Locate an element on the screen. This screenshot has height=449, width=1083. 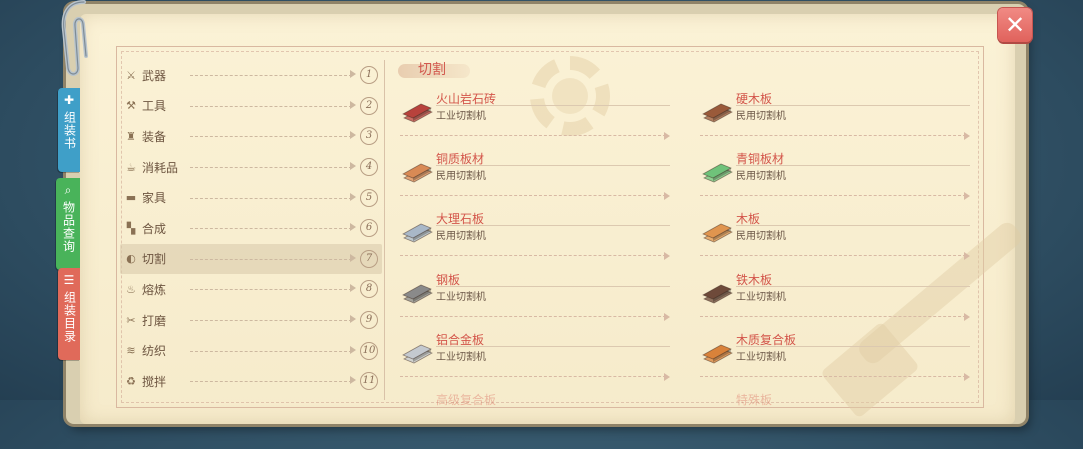
menu-item-blocks: ▚ 合成 6 is located at coordinates (251, 228).